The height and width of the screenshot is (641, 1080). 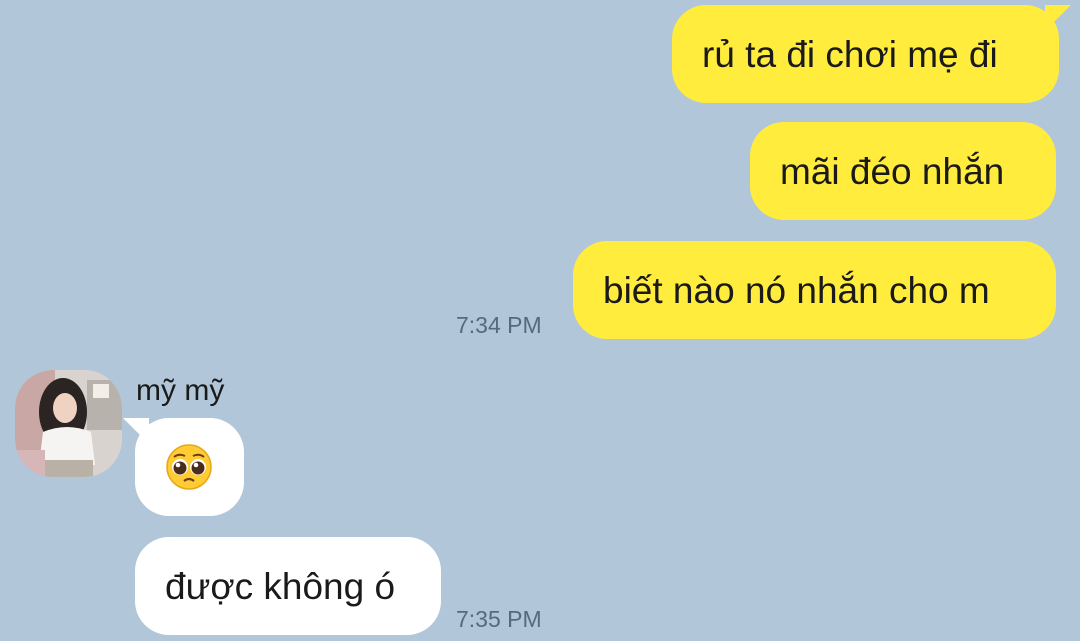 I want to click on incoming-message-bubble: được không ó, so click(x=288, y=586).